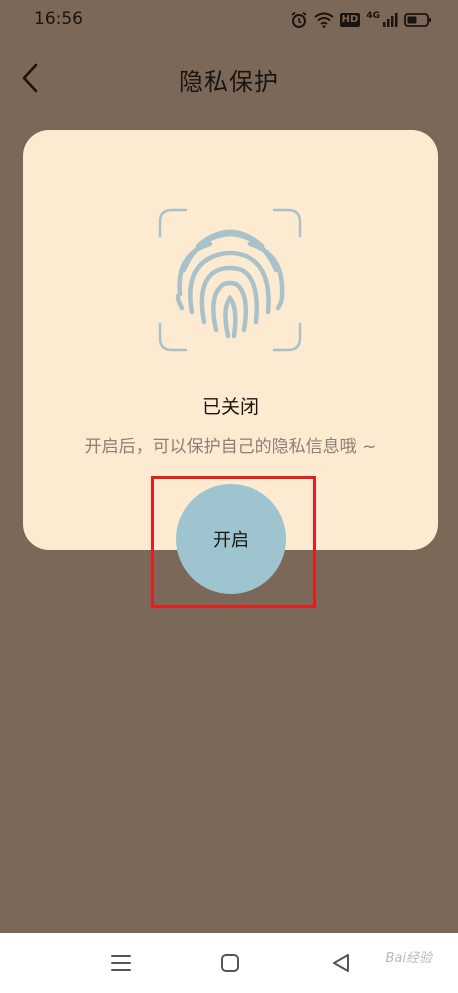 The image size is (458, 993). What do you see at coordinates (58, 19) in the screenshot?
I see `status-time: 16:56` at bounding box center [58, 19].